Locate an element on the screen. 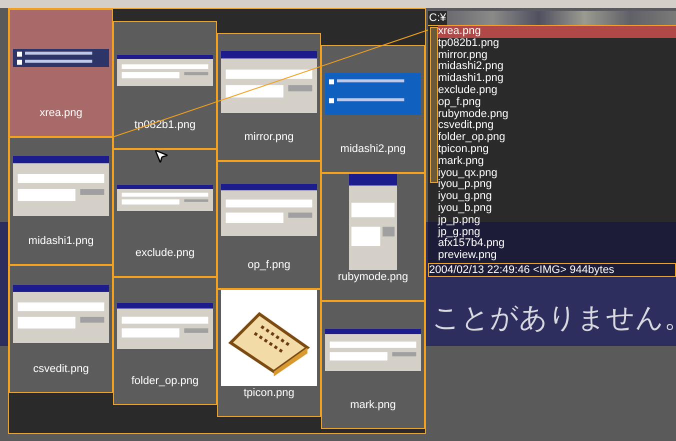  scrollbar-thumb is located at coordinates (434, 105).